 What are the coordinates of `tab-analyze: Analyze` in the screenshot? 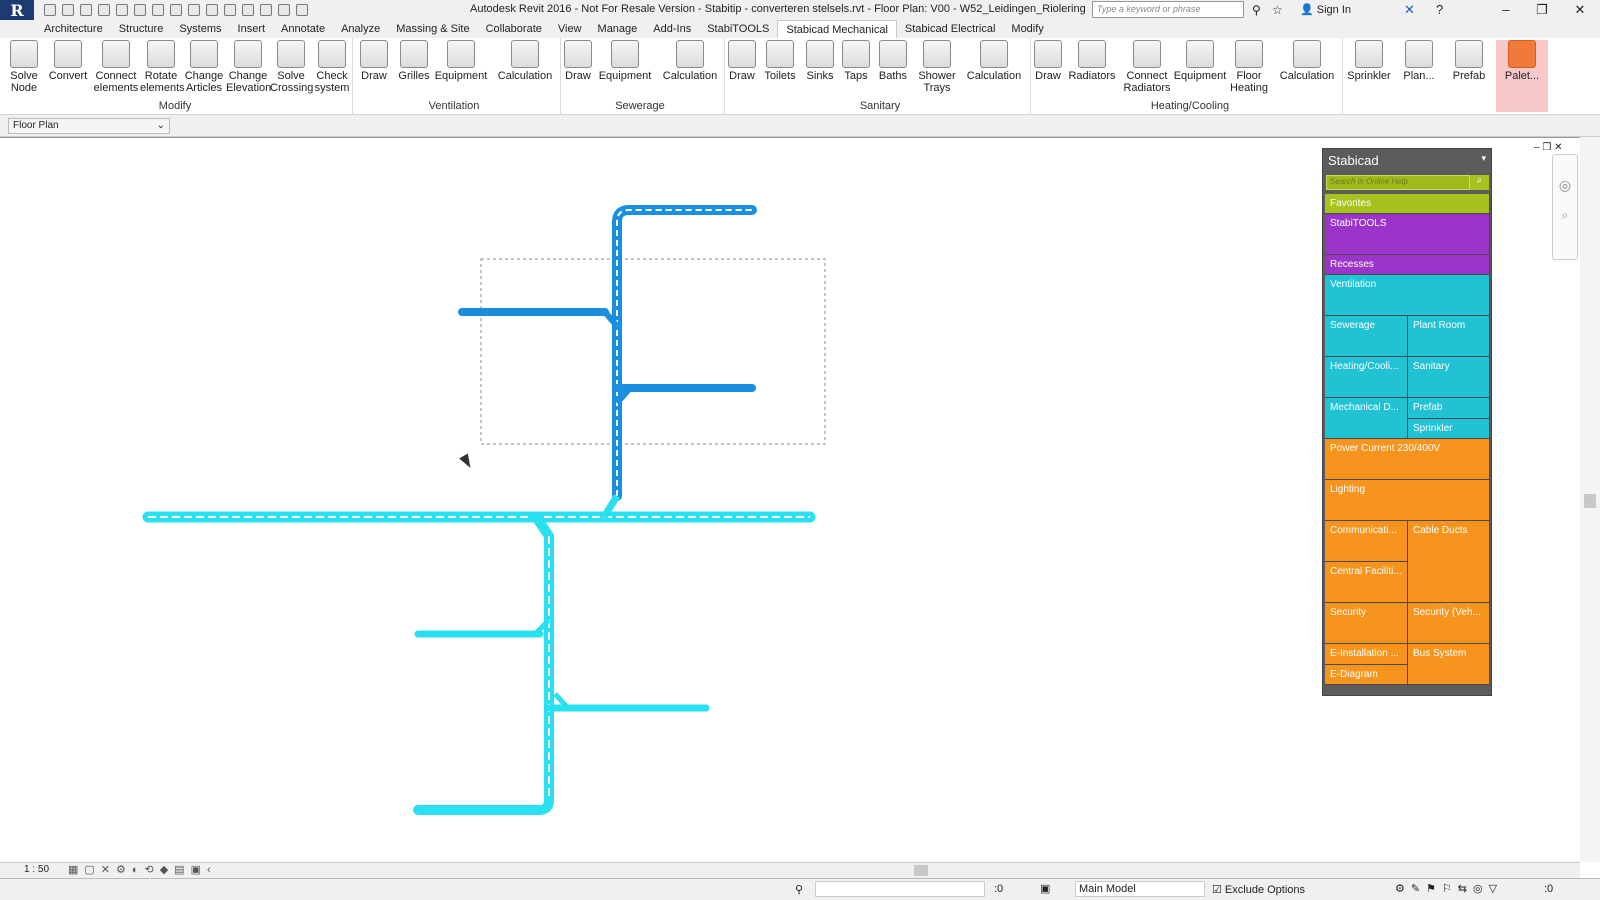 It's located at (360, 29).